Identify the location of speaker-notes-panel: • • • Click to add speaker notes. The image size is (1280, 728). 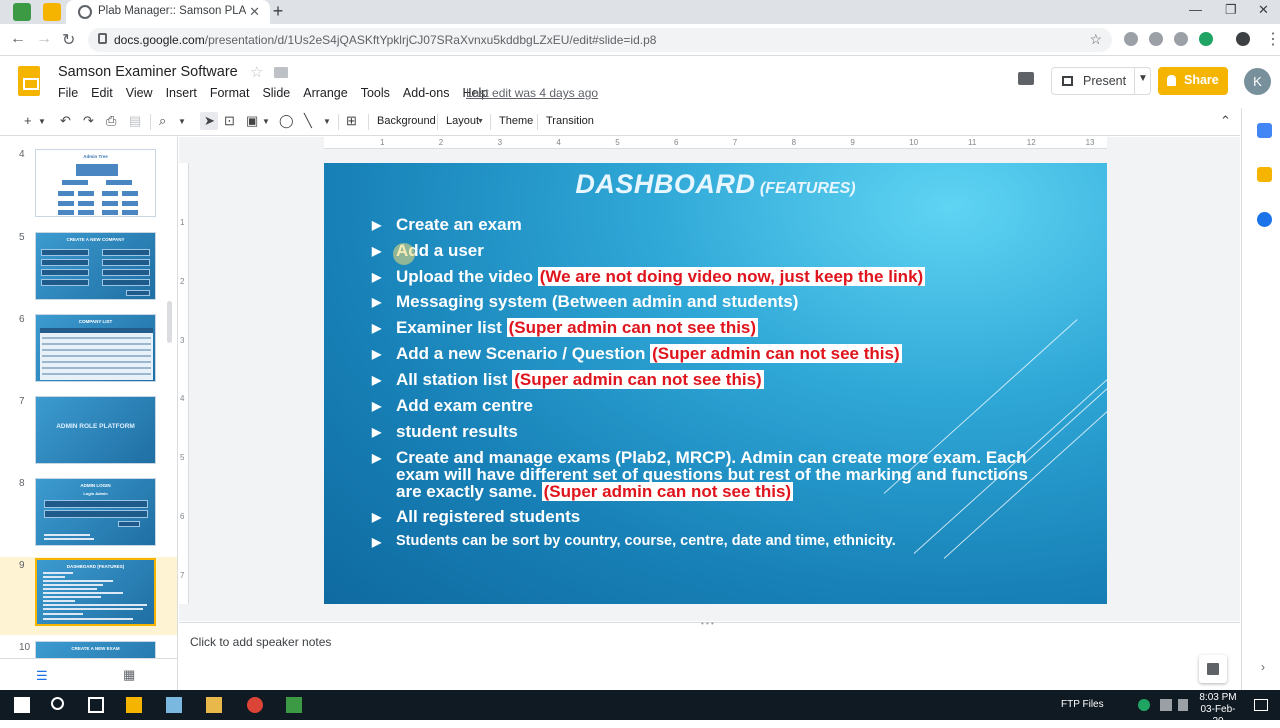
(709, 654).